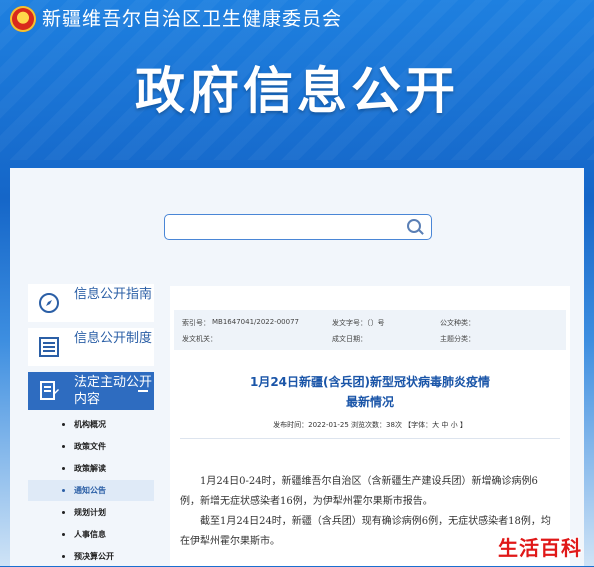  I want to click on national-emblem-icon, so click(23, 19).